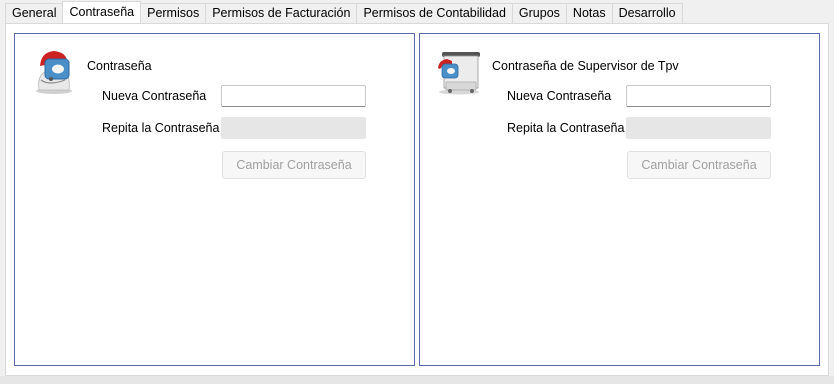 Image resolution: width=834 pixels, height=384 pixels. What do you see at coordinates (102, 12) in the screenshot?
I see `tab-contrasena: Contraseña` at bounding box center [102, 12].